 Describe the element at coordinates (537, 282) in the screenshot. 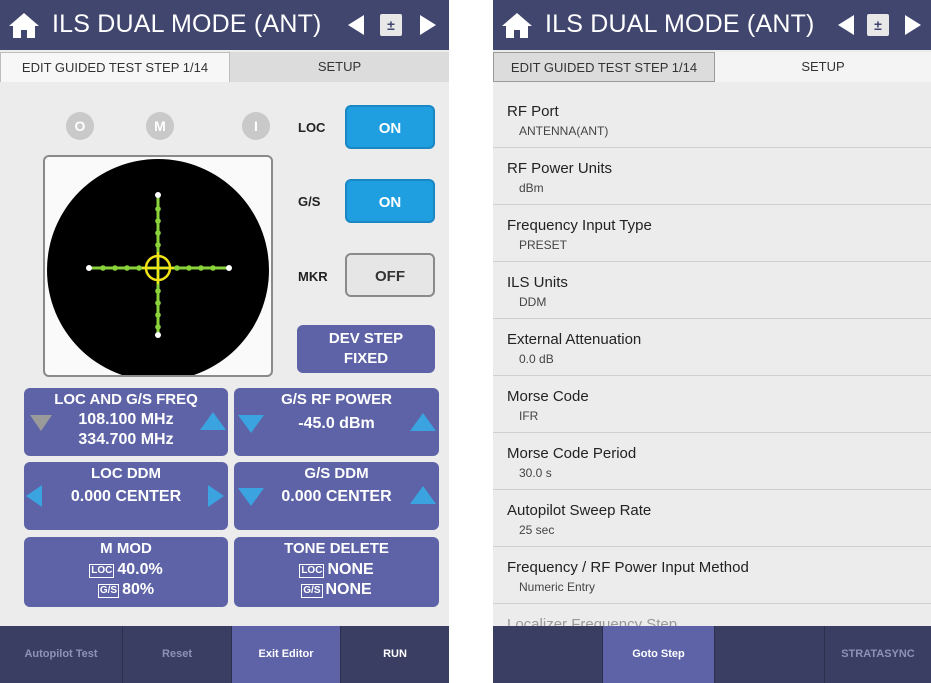

I see `setting-label: ILS Units` at that location.